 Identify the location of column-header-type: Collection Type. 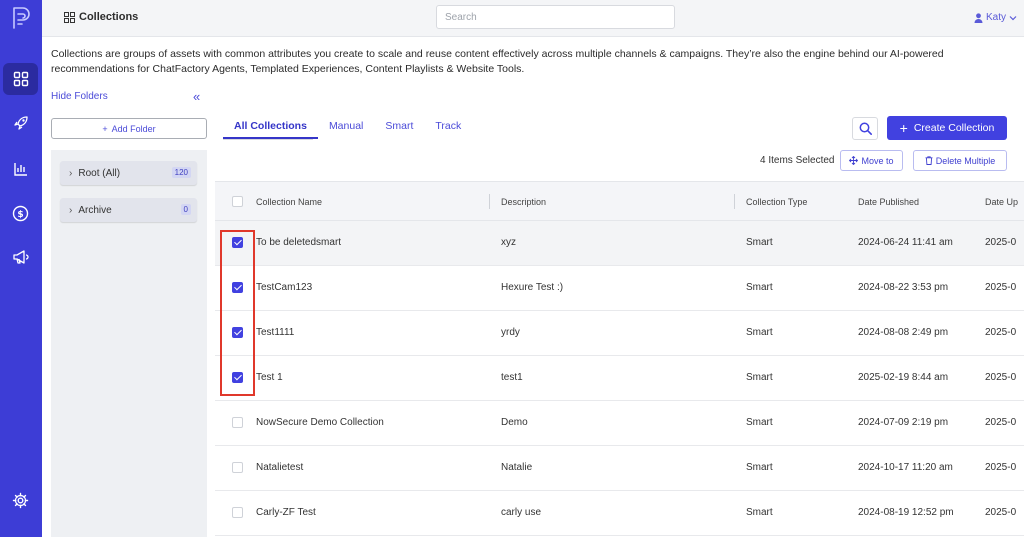
(776, 202).